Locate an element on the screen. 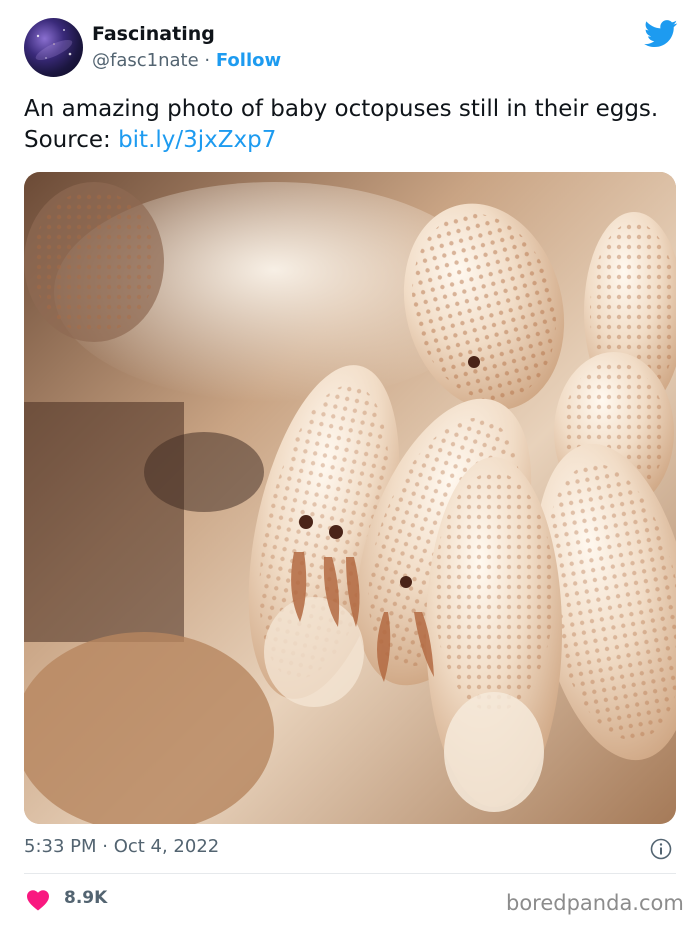 This screenshot has height=927, width=700. twitter-bird-icon is located at coordinates (661, 34).